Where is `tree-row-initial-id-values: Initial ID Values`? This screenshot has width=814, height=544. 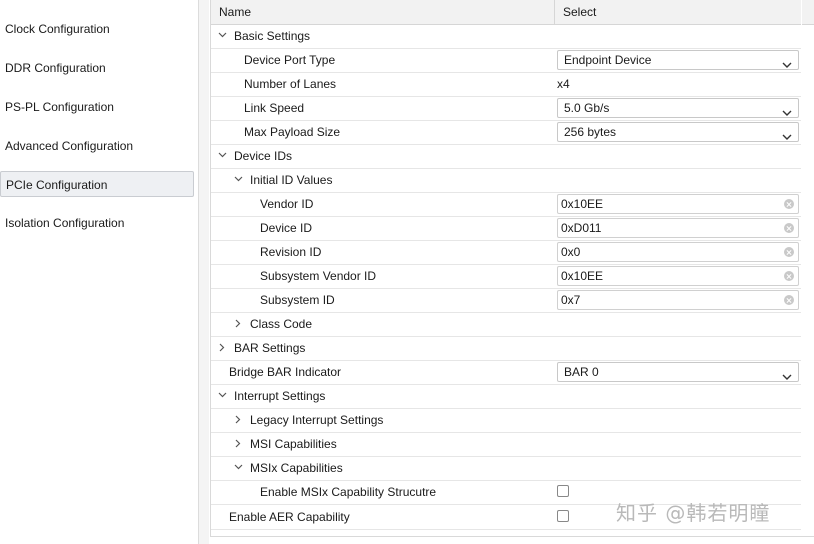 tree-row-initial-id-values: Initial ID Values is located at coordinates (506, 180).